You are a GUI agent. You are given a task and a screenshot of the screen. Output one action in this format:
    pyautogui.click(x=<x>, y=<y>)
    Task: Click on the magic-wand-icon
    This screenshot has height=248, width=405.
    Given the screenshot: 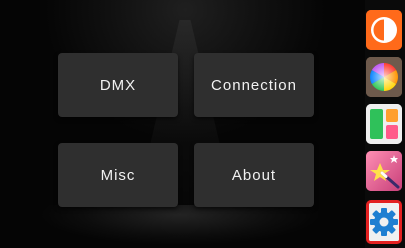 What is the action you would take?
    pyautogui.click(x=384, y=171)
    